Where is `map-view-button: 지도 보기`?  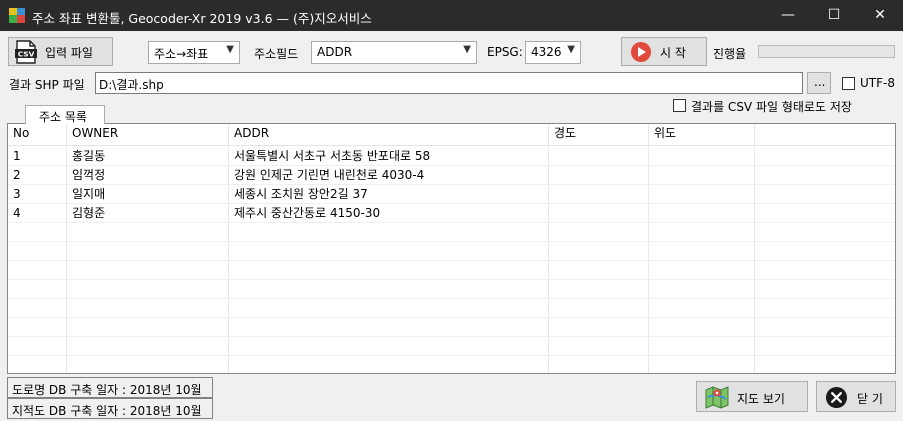
map-view-button: 지도 보기 is located at coordinates (752, 396).